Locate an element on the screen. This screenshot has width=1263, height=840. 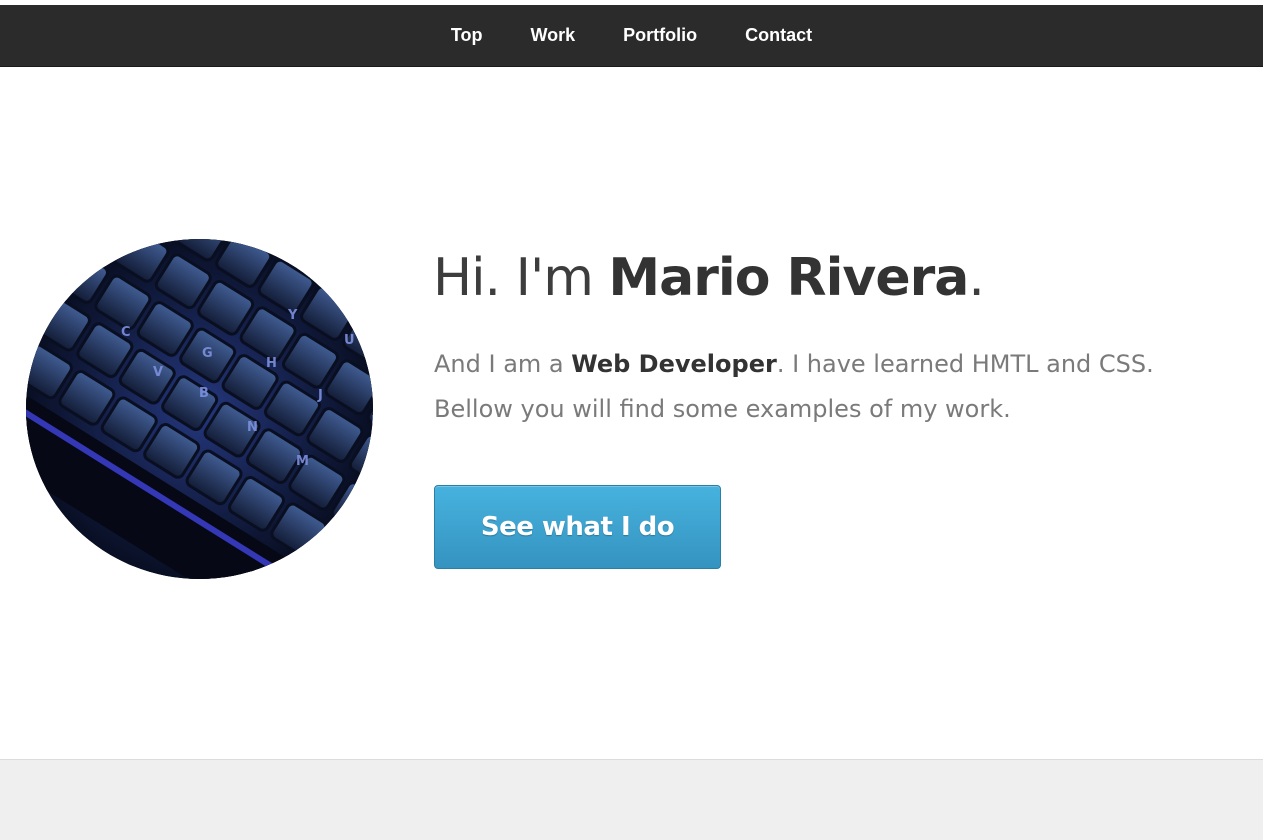
nav-item-work: Work is located at coordinates (552, 35).